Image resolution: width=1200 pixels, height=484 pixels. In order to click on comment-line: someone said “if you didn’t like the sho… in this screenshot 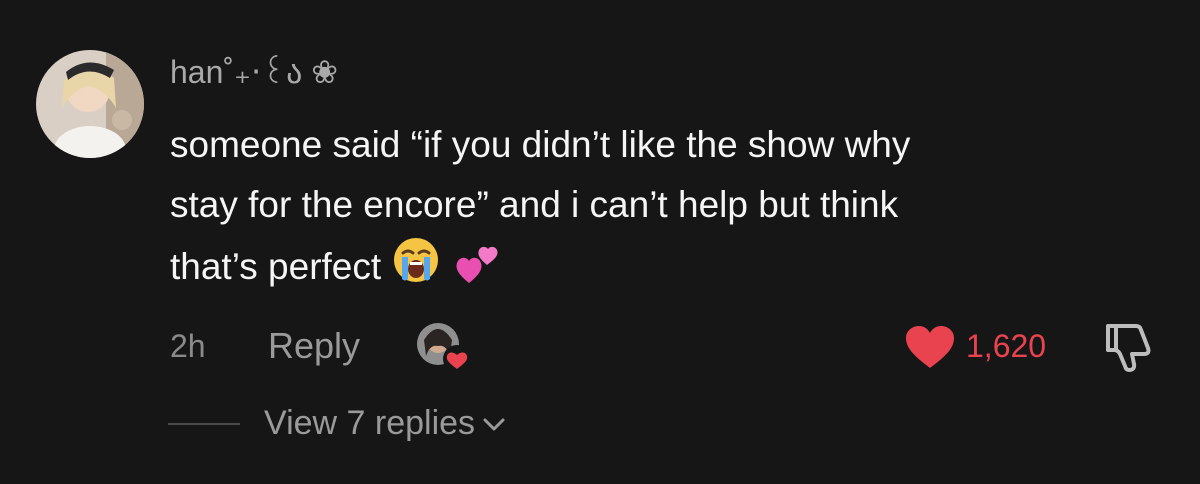, I will do `click(540, 144)`.